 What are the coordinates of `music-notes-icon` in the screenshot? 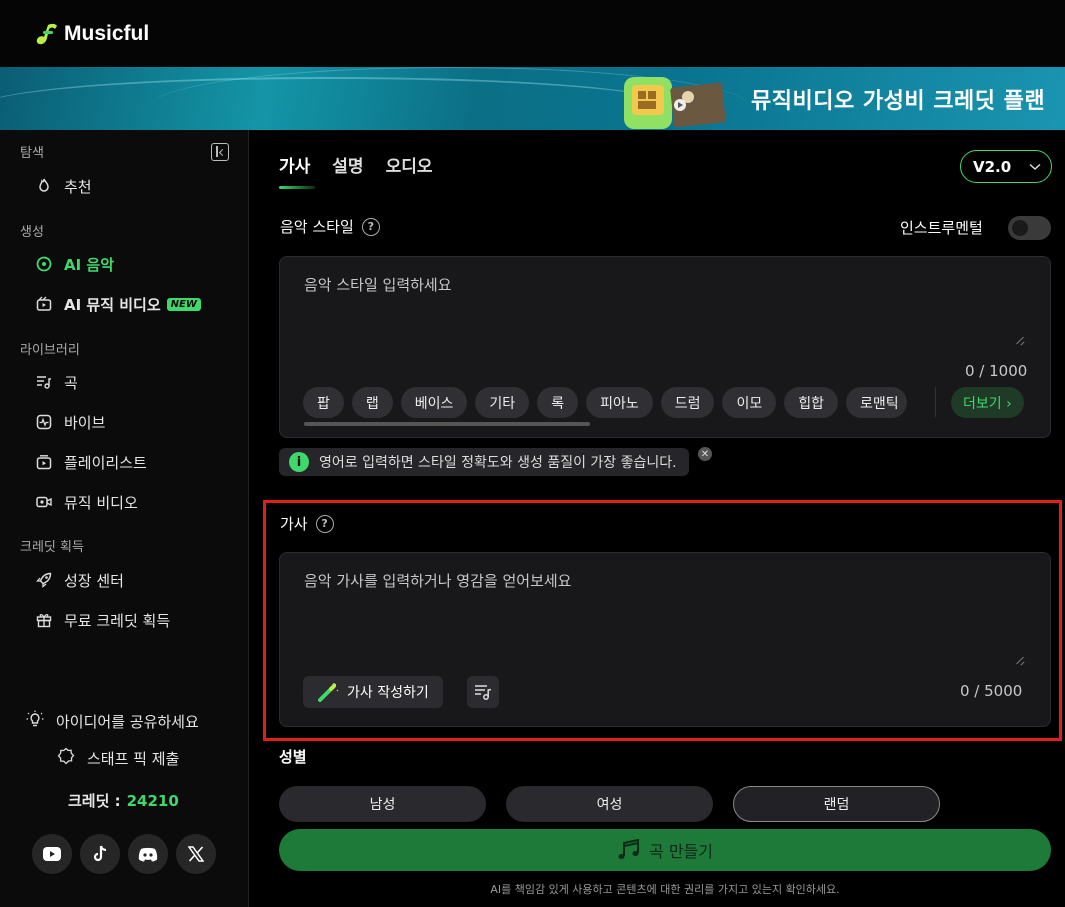 It's located at (629, 849).